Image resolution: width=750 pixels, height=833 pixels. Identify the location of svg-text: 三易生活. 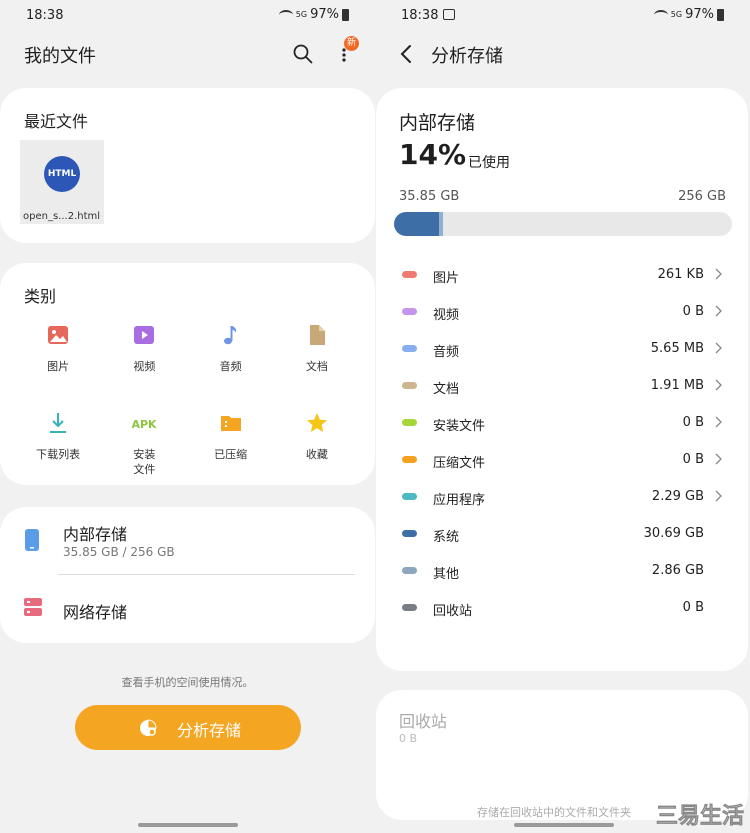
(700, 816).